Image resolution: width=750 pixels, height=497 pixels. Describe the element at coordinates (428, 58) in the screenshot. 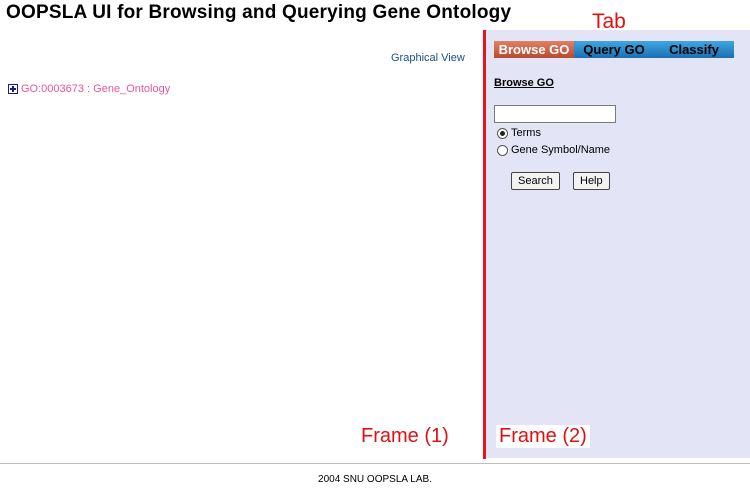

I see `graphical-view-link: Graphical View` at that location.